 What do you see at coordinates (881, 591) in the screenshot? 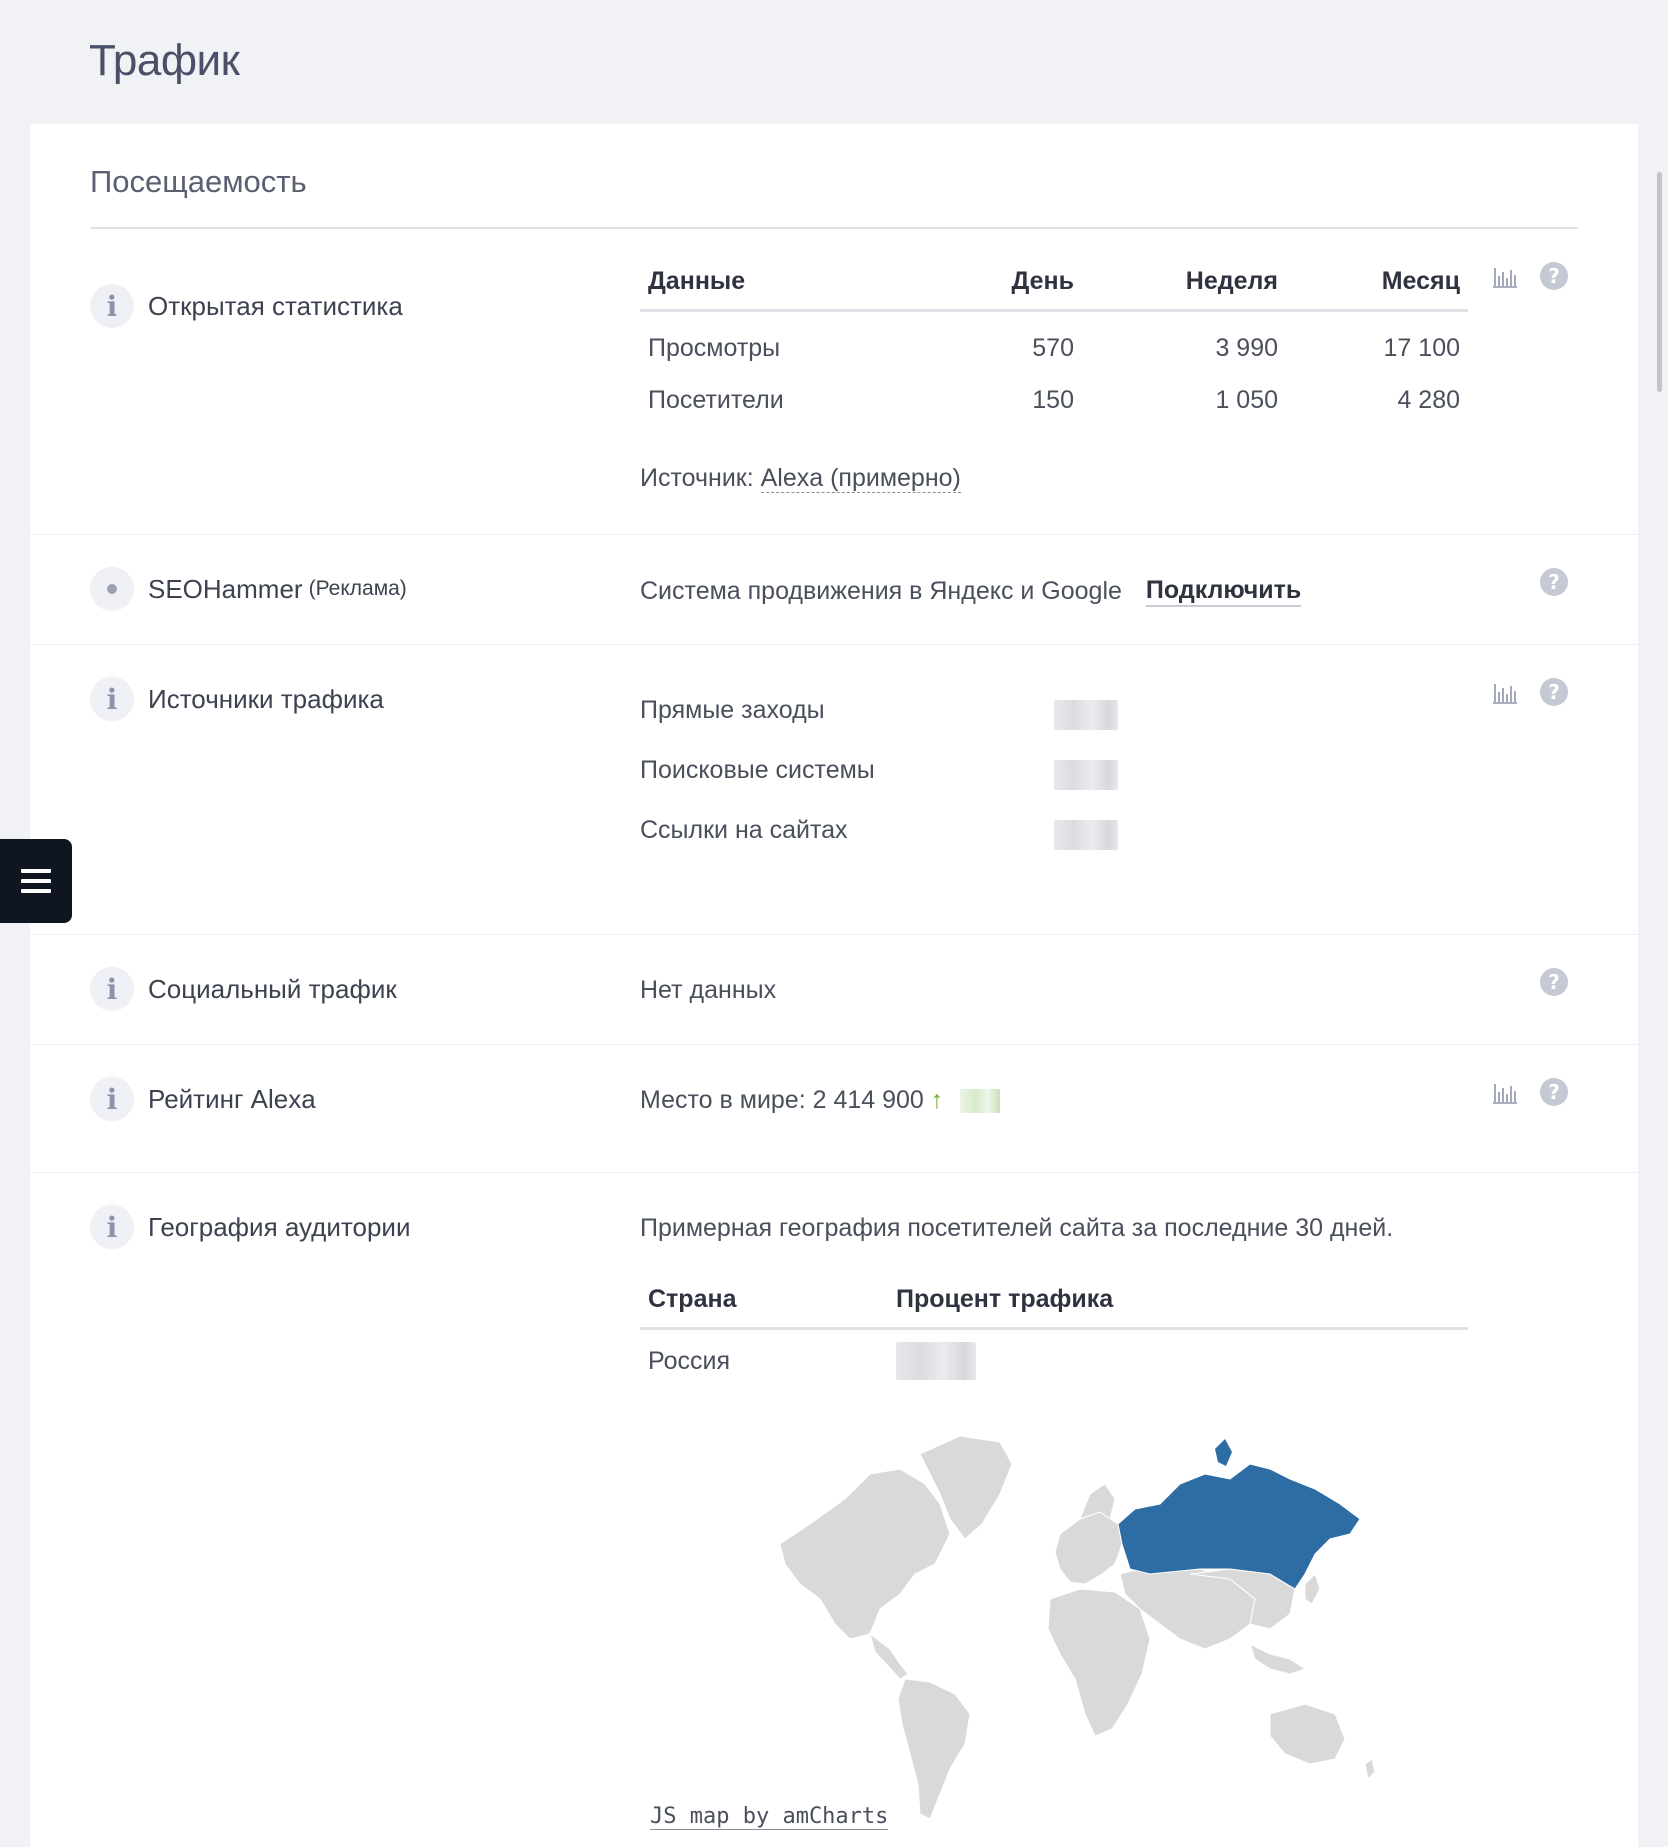
I see `seohammer-description: Система продвижения в Яндекс и Google` at bounding box center [881, 591].